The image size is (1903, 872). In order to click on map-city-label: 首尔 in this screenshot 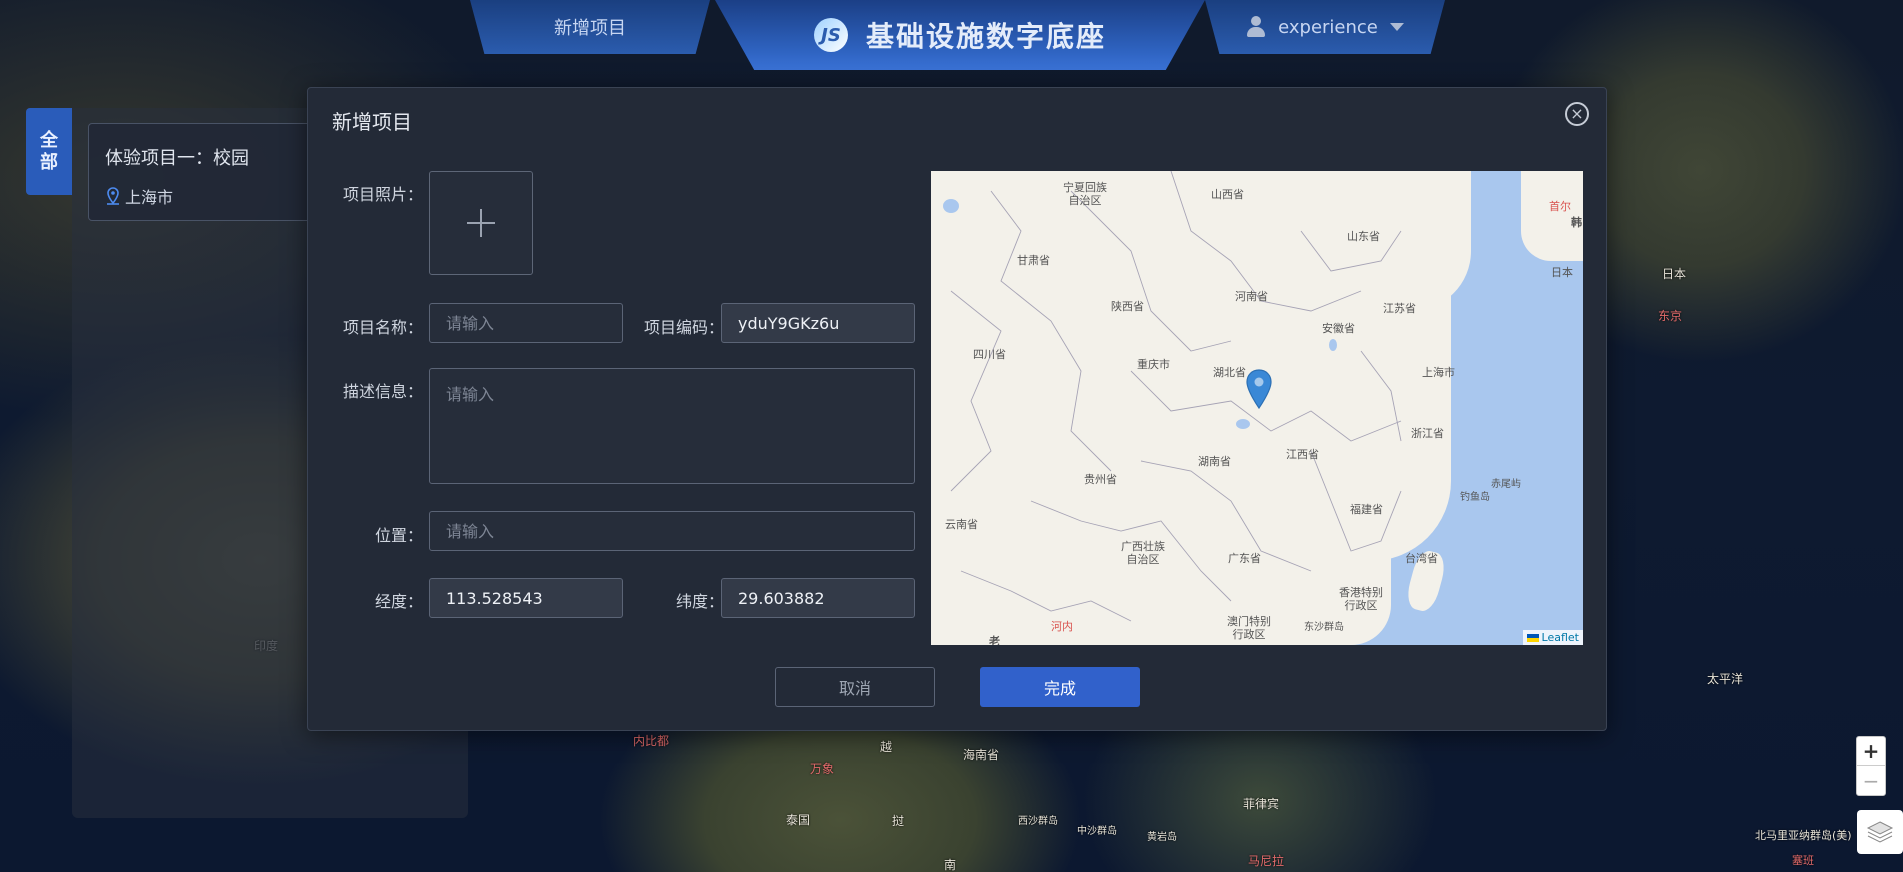, I will do `click(1560, 206)`.